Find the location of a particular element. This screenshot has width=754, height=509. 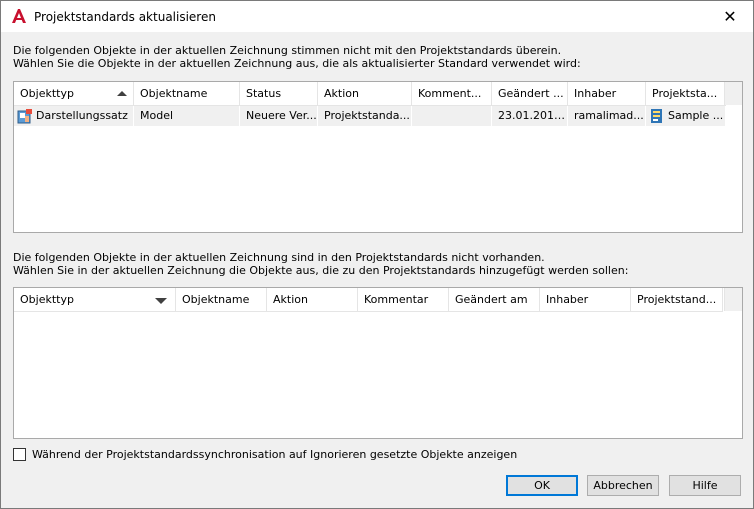

cell-kommentar is located at coordinates (452, 116).